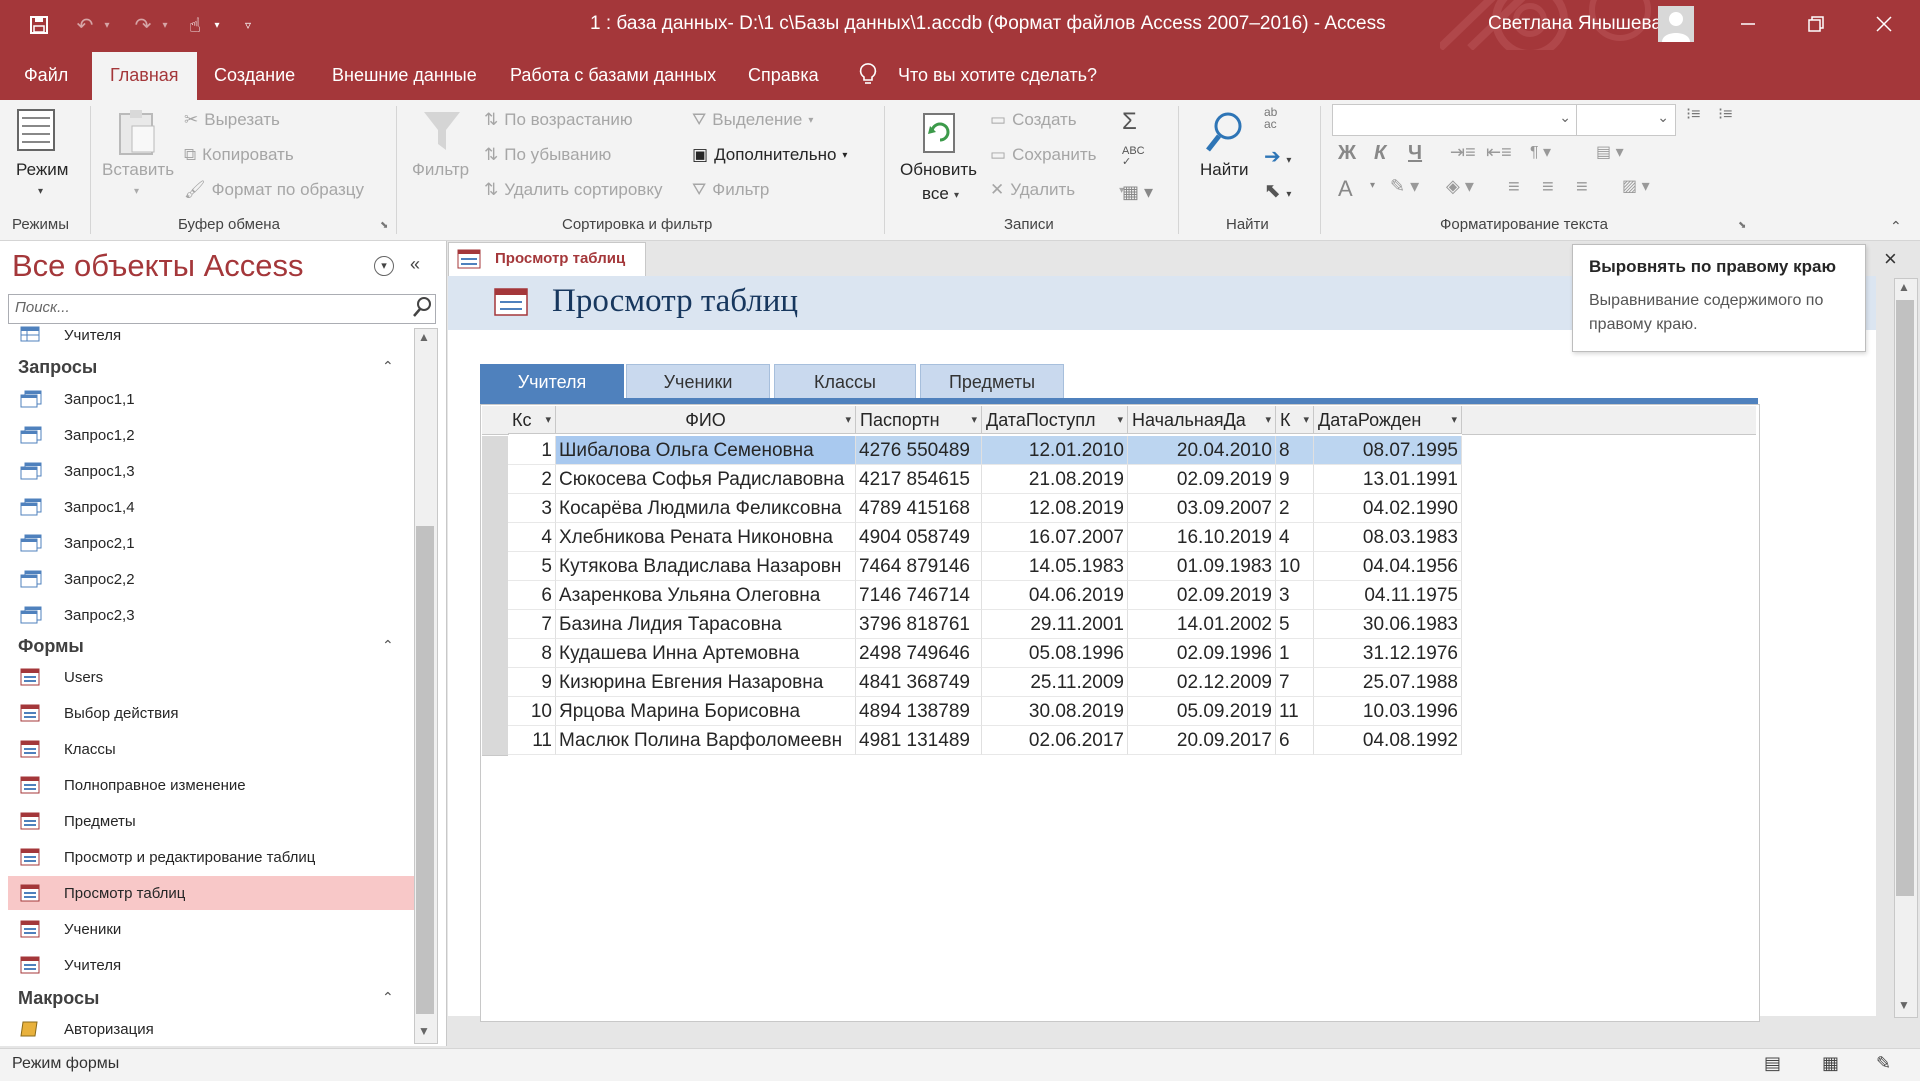 The width and height of the screenshot is (1920, 1081). Describe the element at coordinates (57, 367) in the screenshot. I see `nav-category-queries: Запросы` at that location.